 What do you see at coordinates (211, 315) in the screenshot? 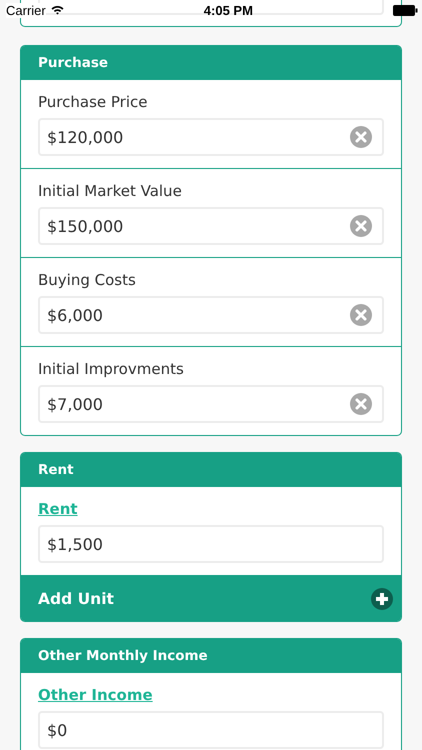
I see `input-field: $6,000` at bounding box center [211, 315].